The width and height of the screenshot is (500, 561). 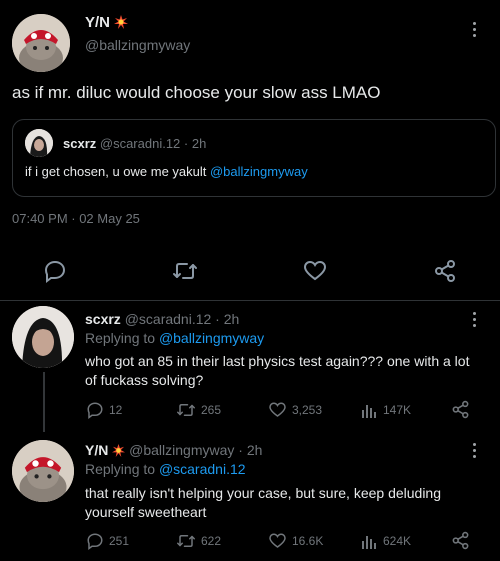 I want to click on views-count-button: 624K, so click(x=385, y=541).